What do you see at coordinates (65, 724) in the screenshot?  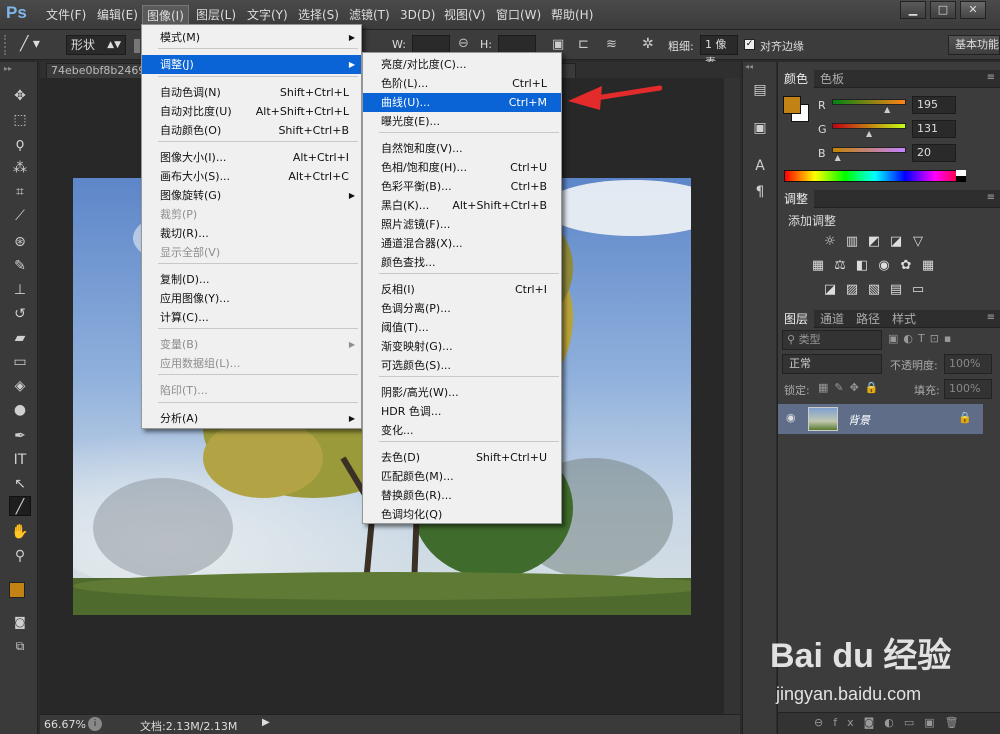 I see `zoom-level: 66.67%` at bounding box center [65, 724].